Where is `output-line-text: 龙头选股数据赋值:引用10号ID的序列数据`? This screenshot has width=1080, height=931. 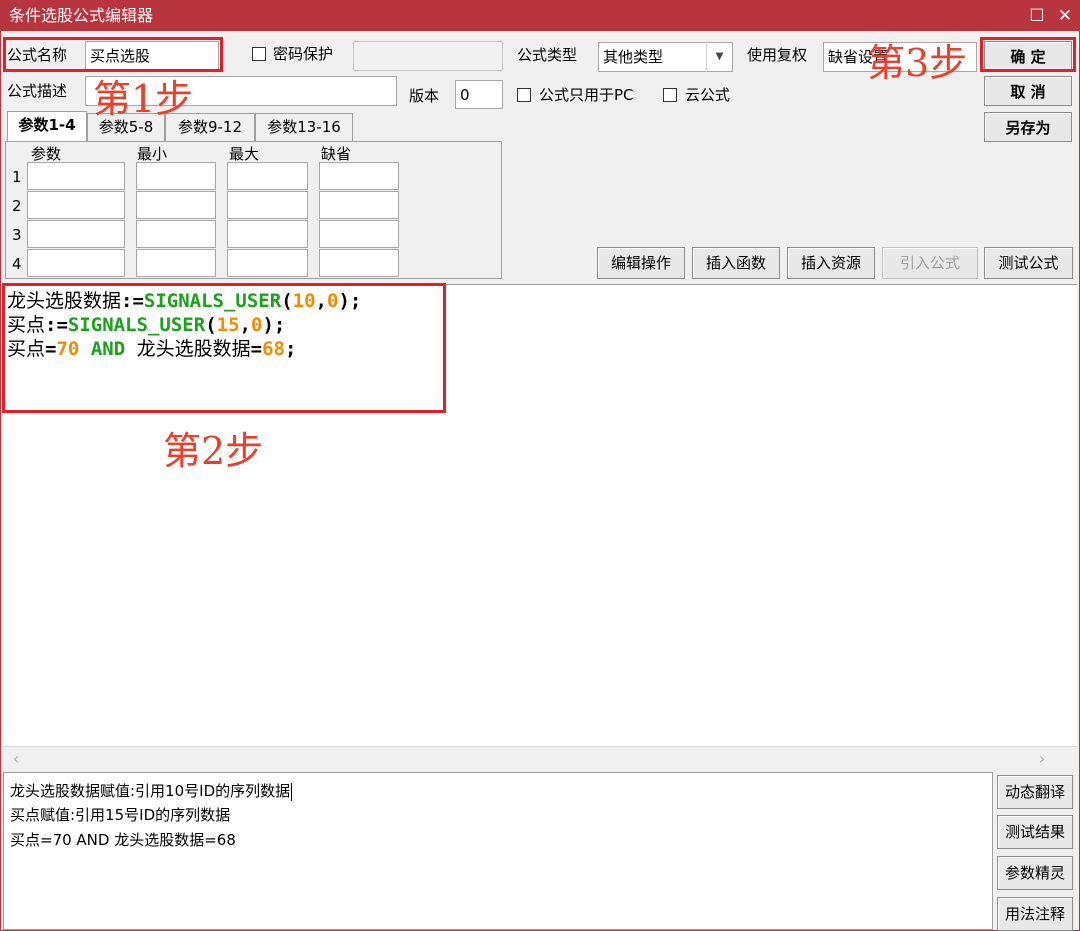 output-line-text: 龙头选股数据赋值:引用10号ID的序列数据 is located at coordinates (150, 791).